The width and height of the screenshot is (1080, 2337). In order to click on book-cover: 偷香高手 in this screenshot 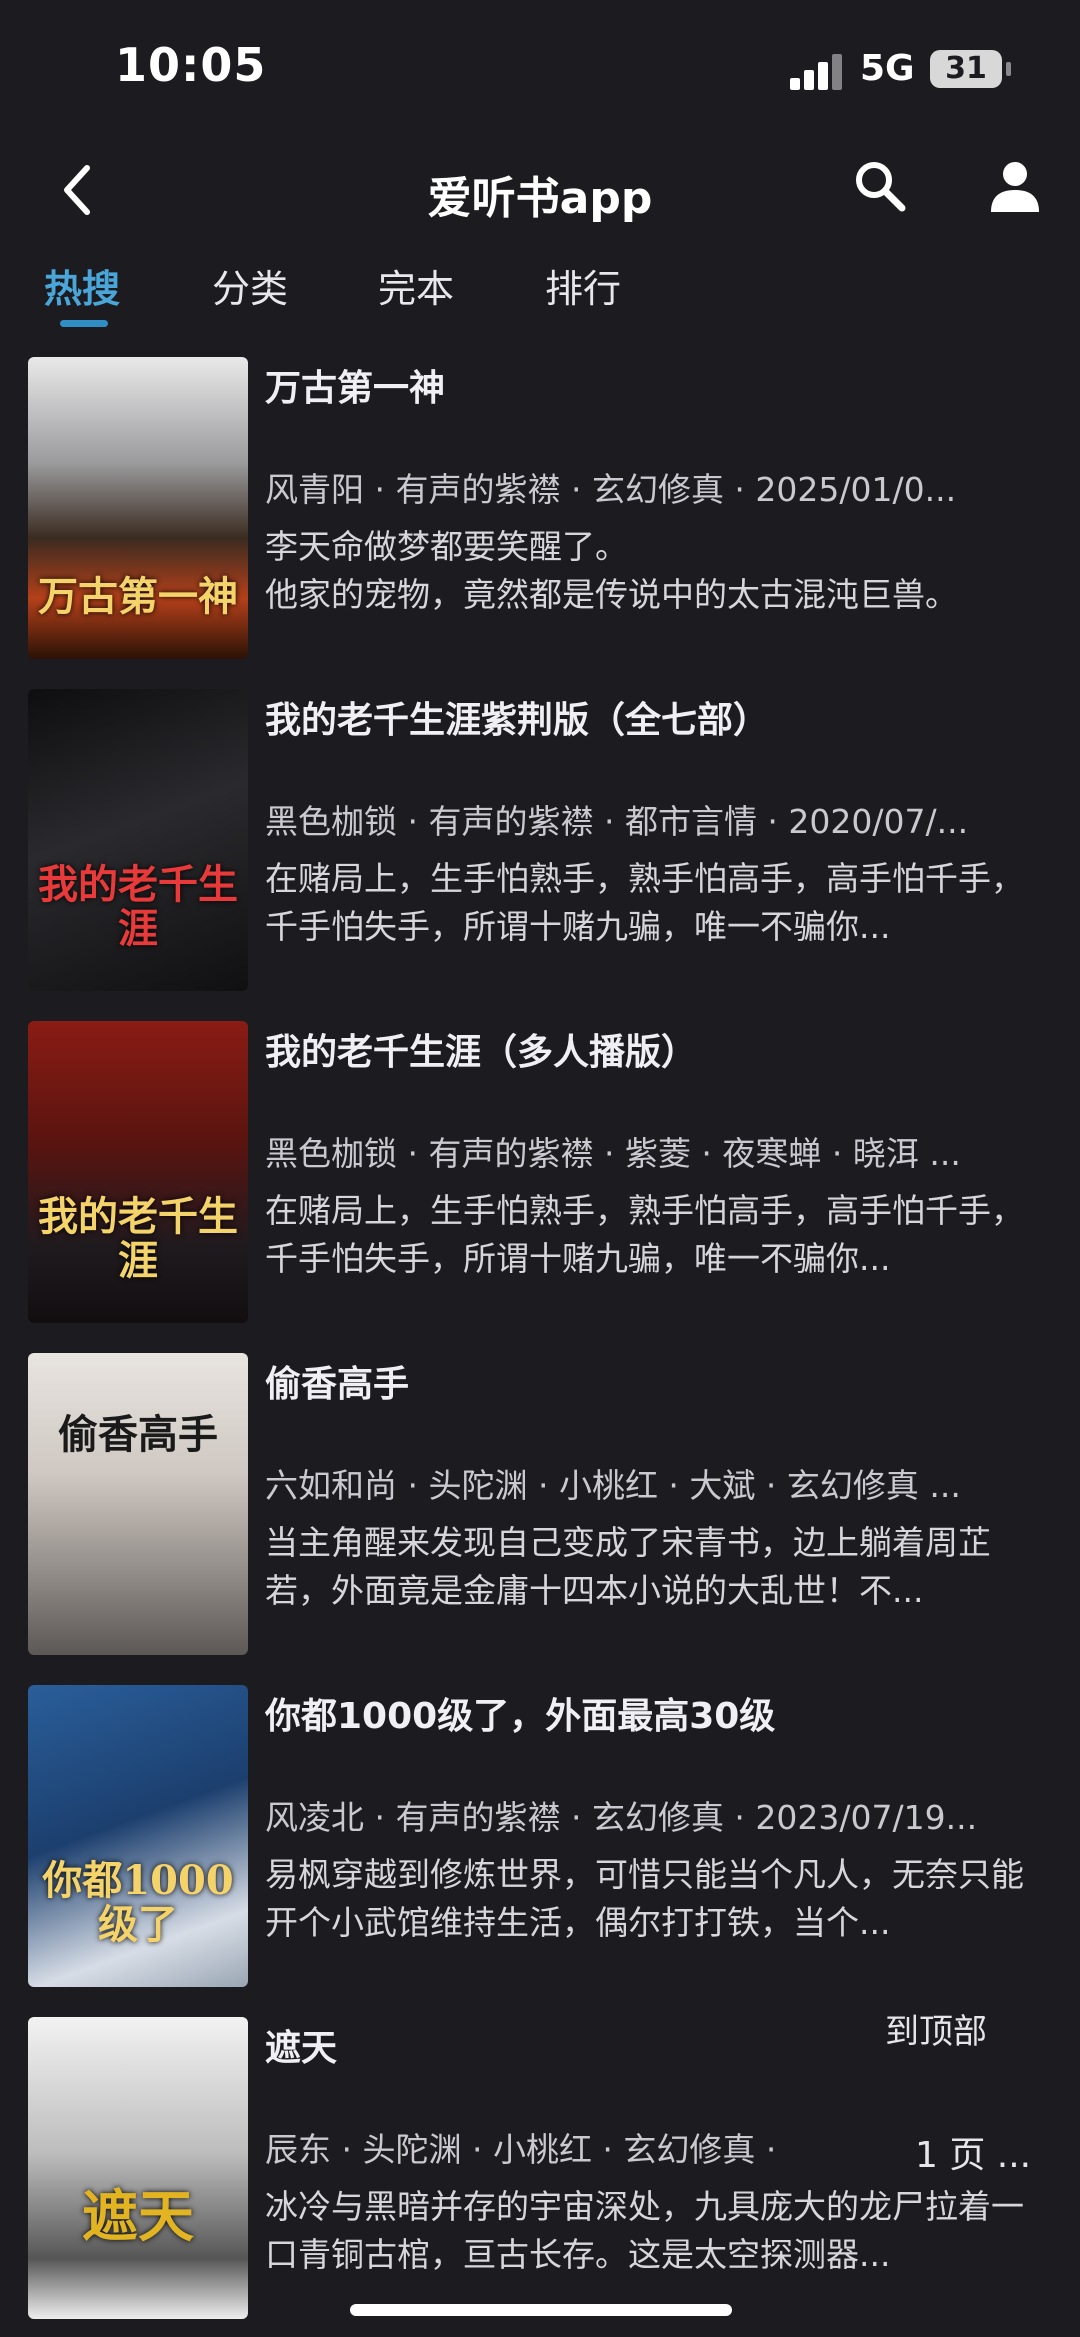, I will do `click(138, 1504)`.